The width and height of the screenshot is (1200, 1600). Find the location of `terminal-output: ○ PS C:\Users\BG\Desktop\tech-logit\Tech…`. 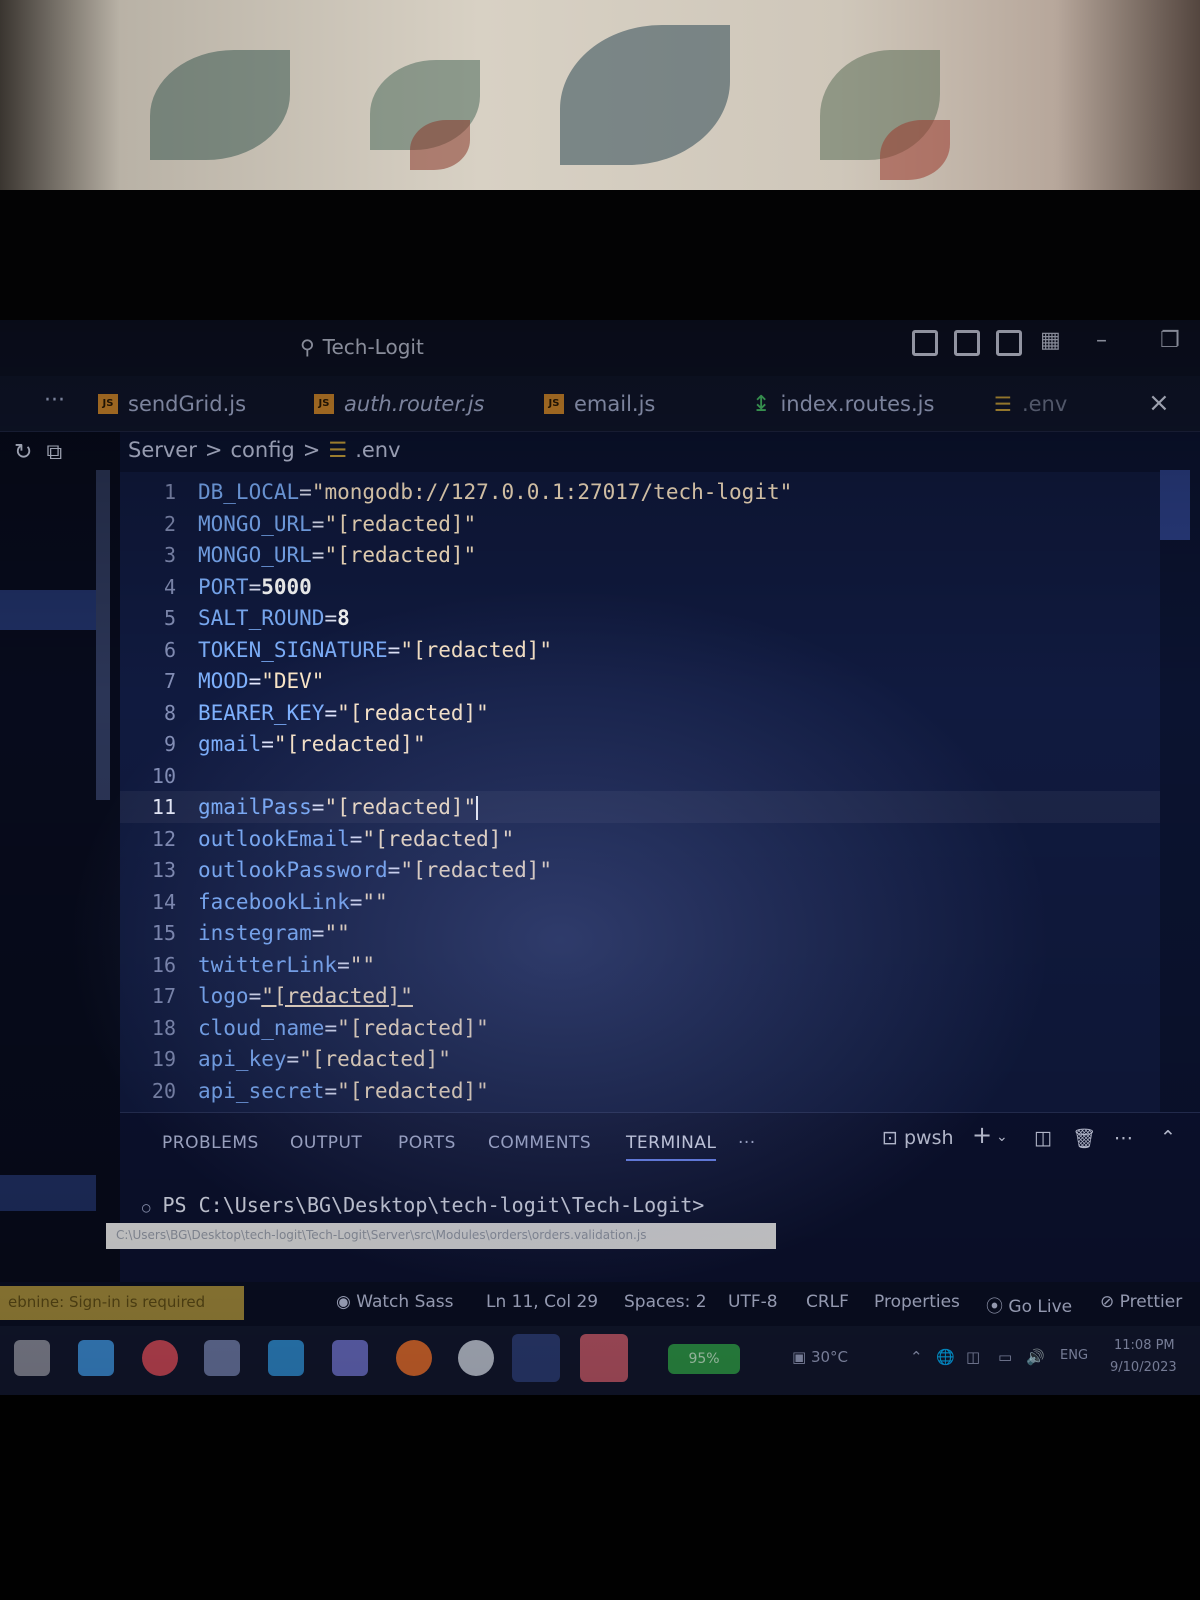

terminal-output: ○ PS C:\Users\BG\Desktop\tech-logit\Tech… is located at coordinates (423, 1205).